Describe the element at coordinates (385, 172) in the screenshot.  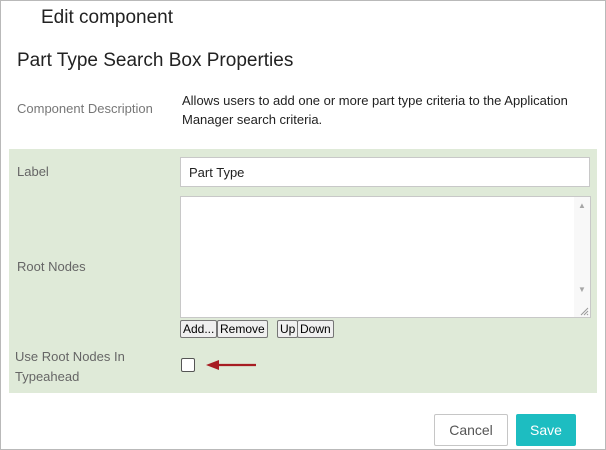
I see `label-input` at that location.